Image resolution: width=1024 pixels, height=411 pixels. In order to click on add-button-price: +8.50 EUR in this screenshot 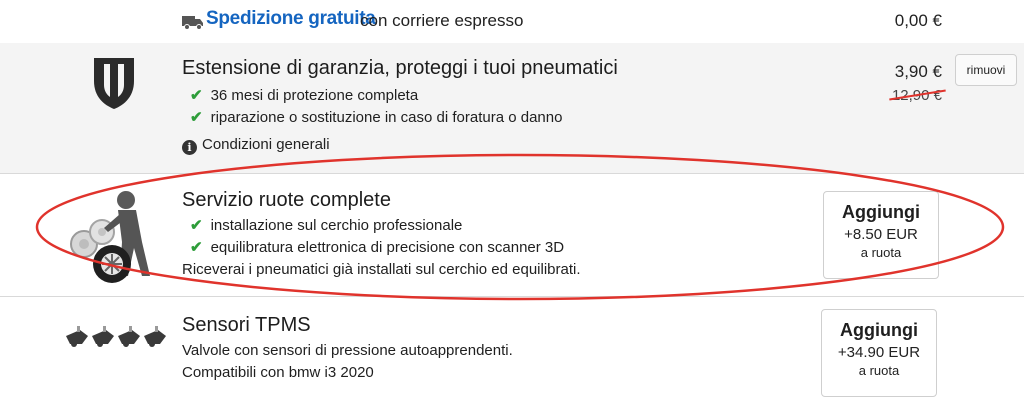, I will do `click(881, 234)`.